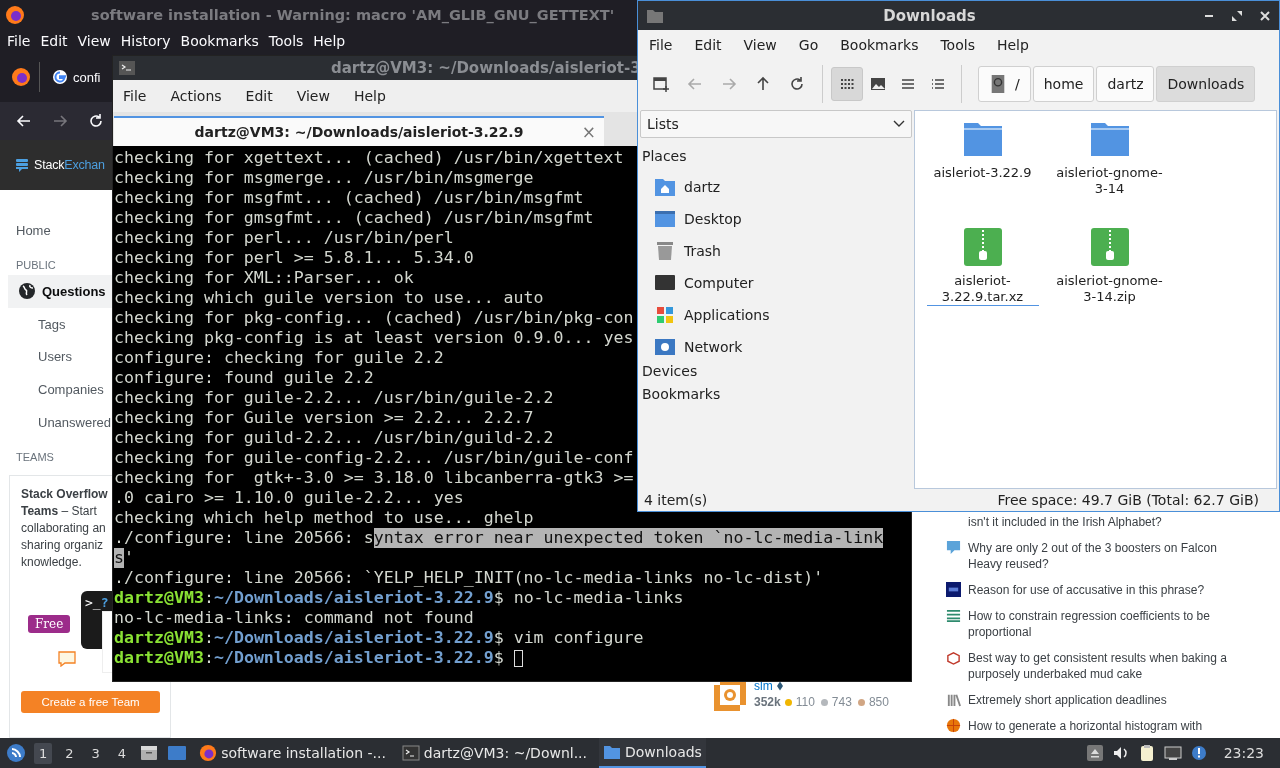 The image size is (1280, 768). What do you see at coordinates (52, 390) in the screenshot?
I see `sidebar-item: Companies` at bounding box center [52, 390].